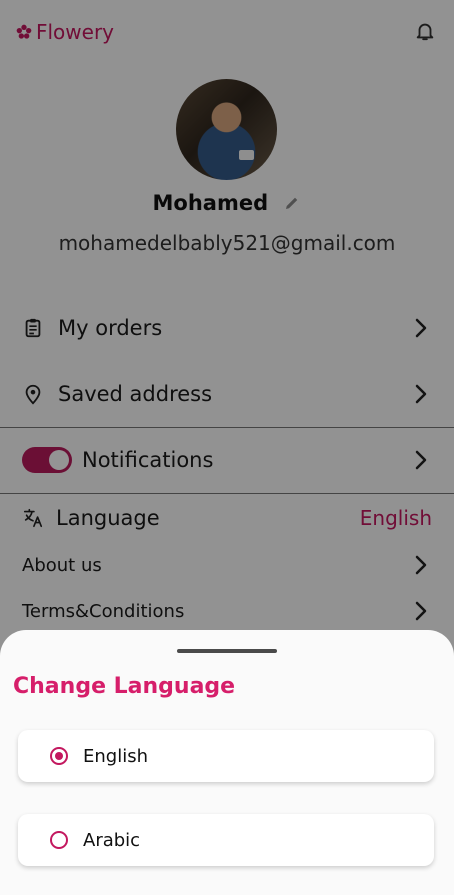  I want to click on radio-selected, so click(59, 756).